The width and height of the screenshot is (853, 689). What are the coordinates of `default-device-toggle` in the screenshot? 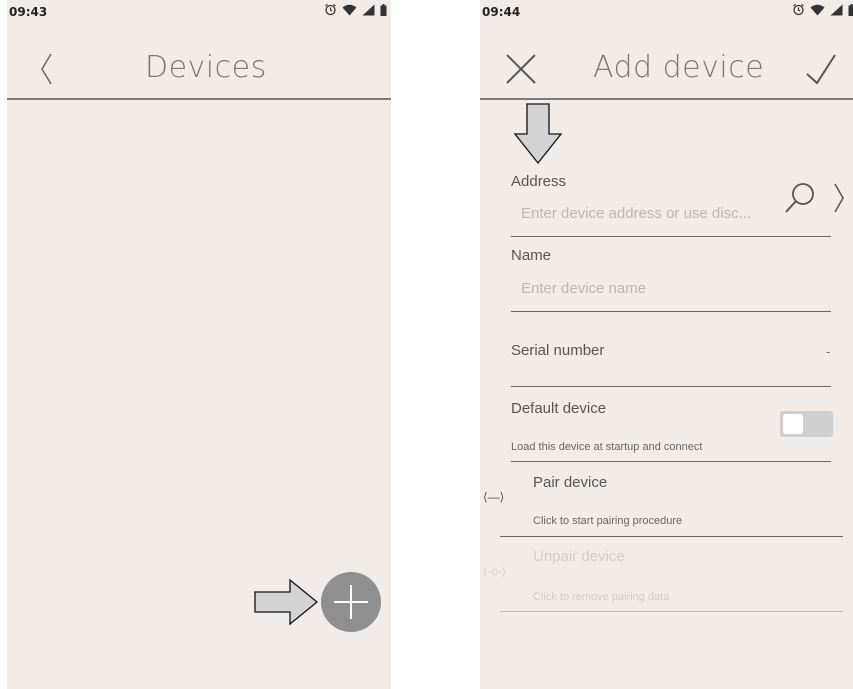 It's located at (806, 424).